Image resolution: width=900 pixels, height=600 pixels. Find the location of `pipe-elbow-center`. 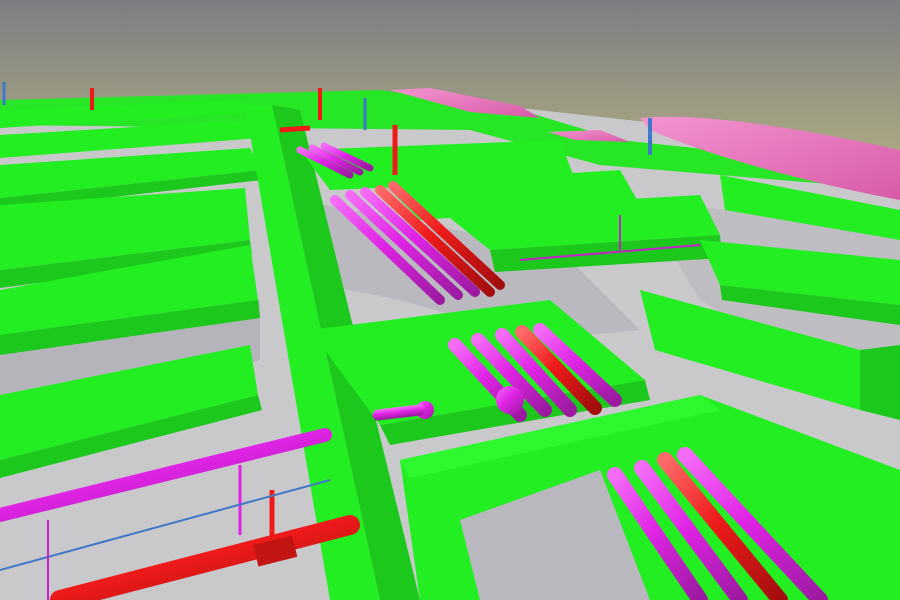

pipe-elbow-center is located at coordinates (510, 400).